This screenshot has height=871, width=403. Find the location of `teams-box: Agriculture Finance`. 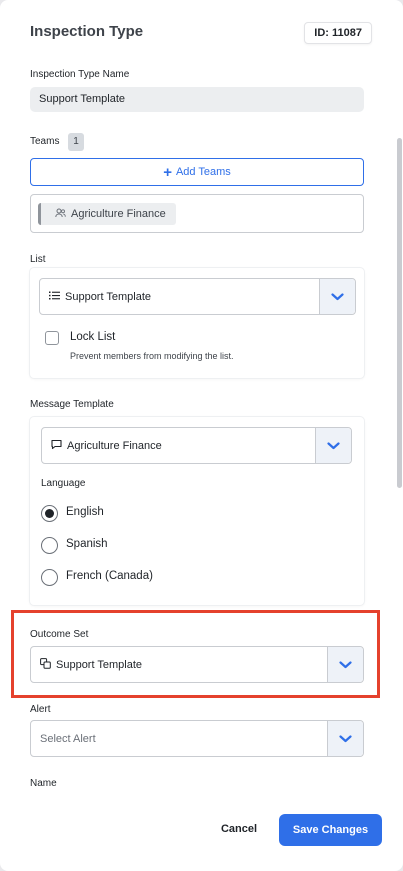

teams-box: Agriculture Finance is located at coordinates (197, 213).